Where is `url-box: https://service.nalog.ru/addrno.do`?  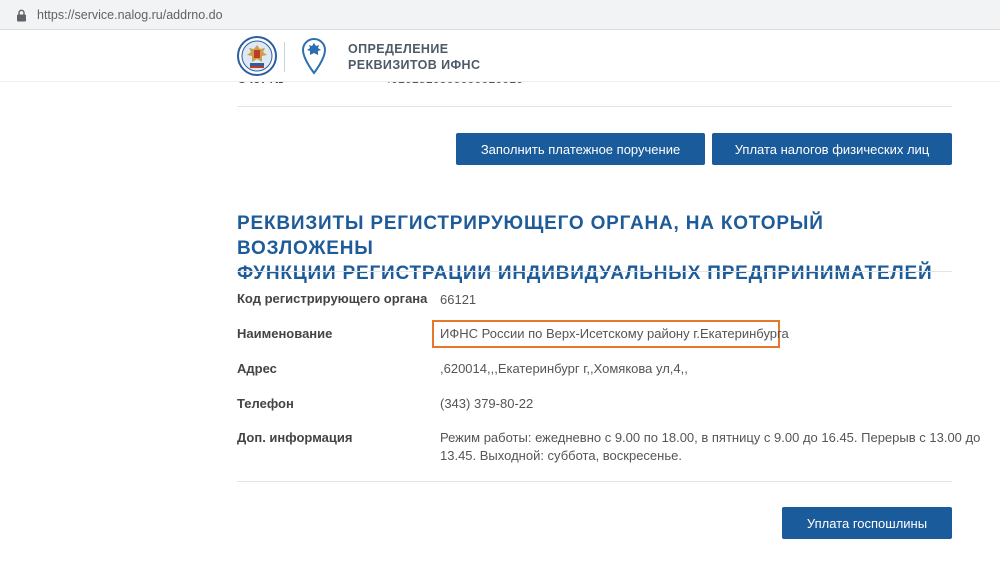
url-box: https://service.nalog.ru/addrno.do is located at coordinates (499, 15).